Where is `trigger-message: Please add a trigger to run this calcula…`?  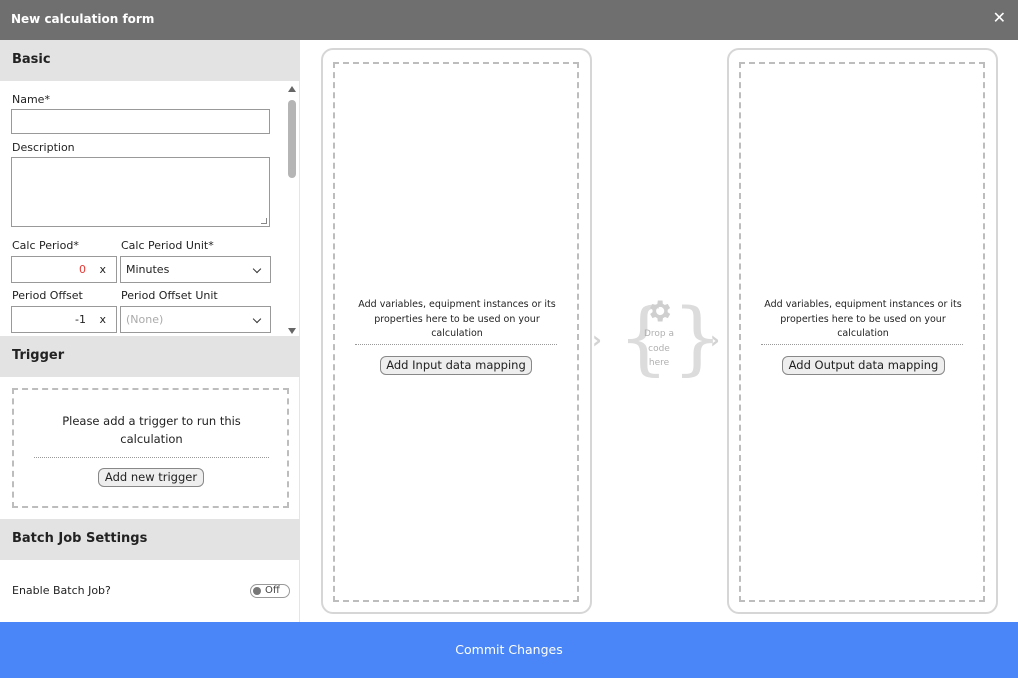
trigger-message: Please add a trigger to run this calcula… is located at coordinates (151, 430).